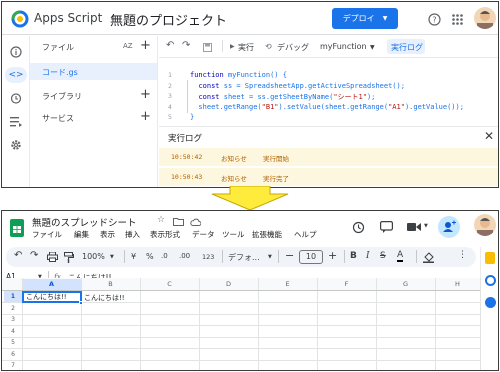 The image size is (500, 372). Describe the element at coordinates (414, 227) in the screenshot. I see `meet-video-icon` at that location.